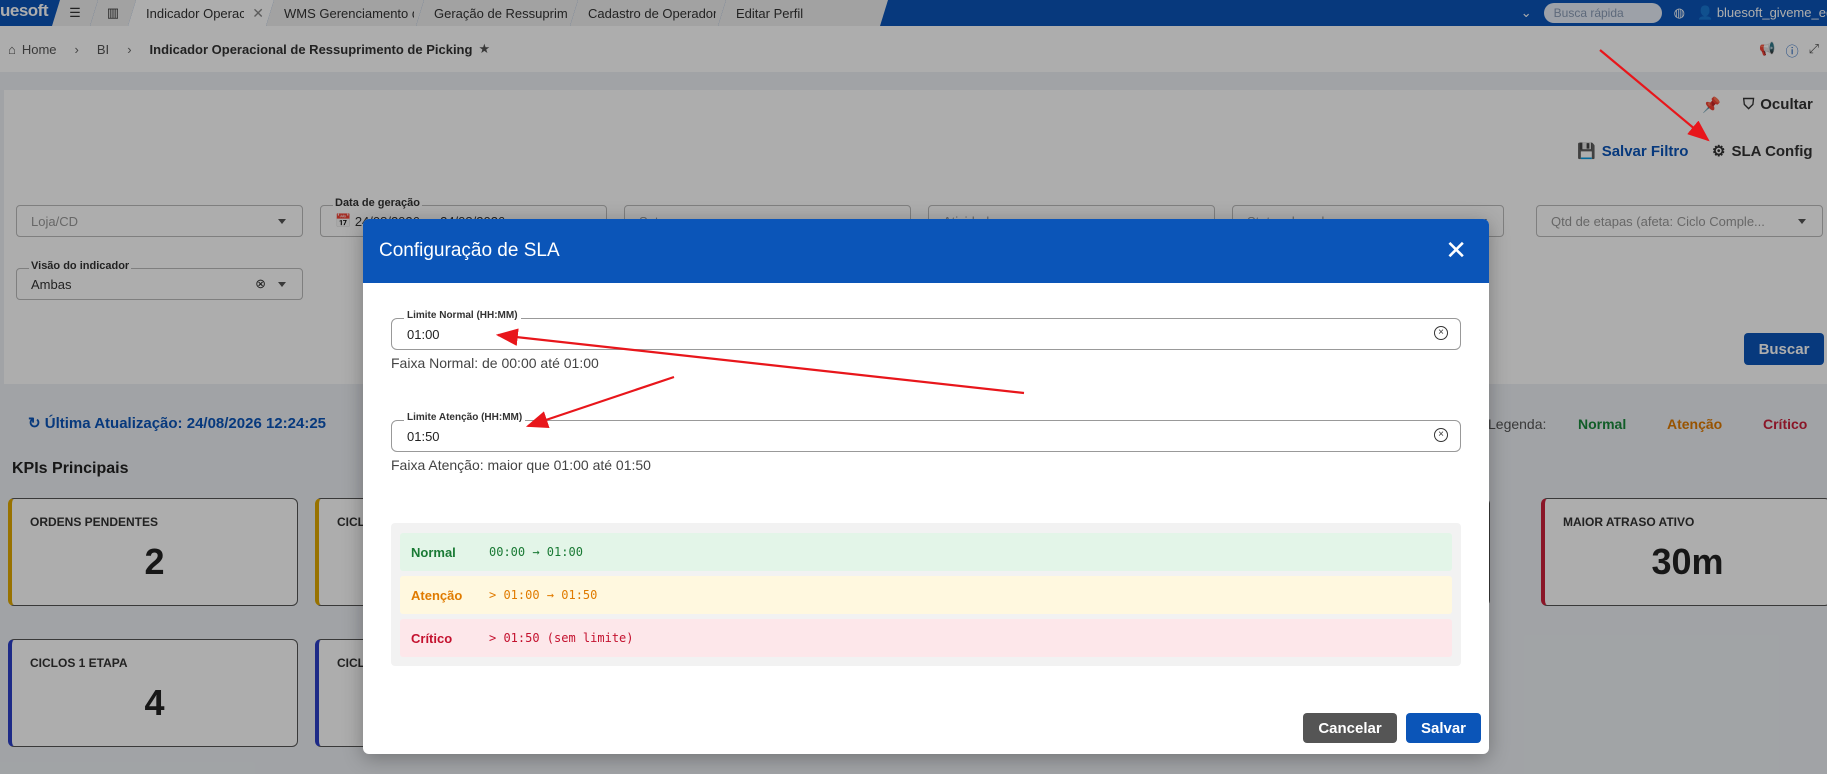 The image size is (1827, 774). Describe the element at coordinates (926, 330) in the screenshot. I see `limite-normal-input: Limite Normal (HH:MM) 01:00 ×` at that location.